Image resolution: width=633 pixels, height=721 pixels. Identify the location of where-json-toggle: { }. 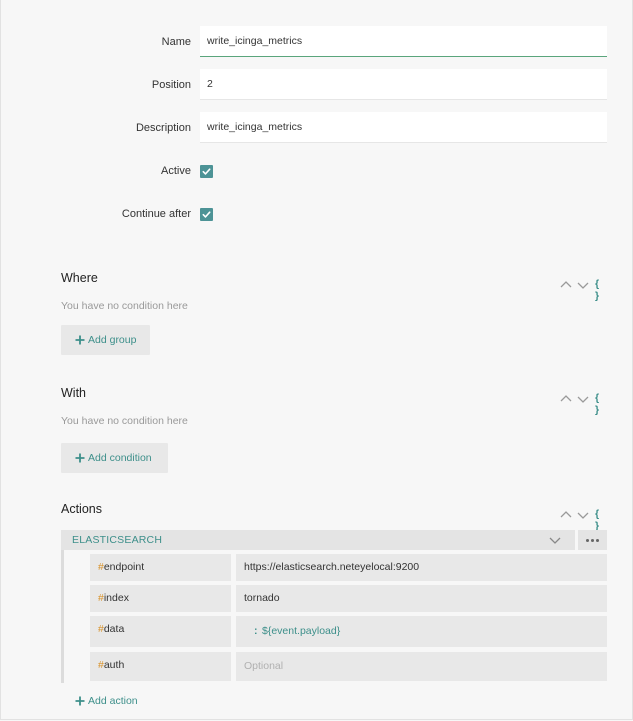
(602, 290).